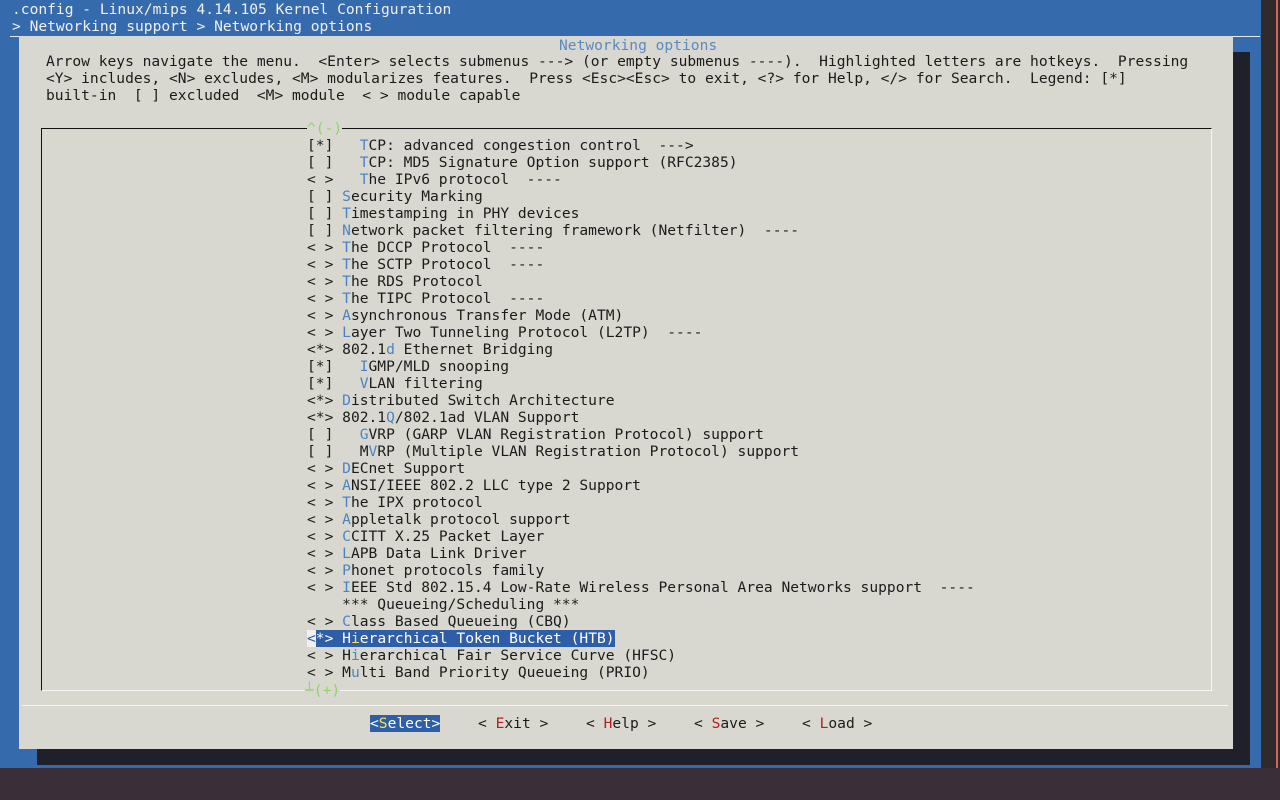 This screenshot has width=1280, height=800. I want to click on menu-item-label: lass Based Queueing (CBQ), so click(460, 621).